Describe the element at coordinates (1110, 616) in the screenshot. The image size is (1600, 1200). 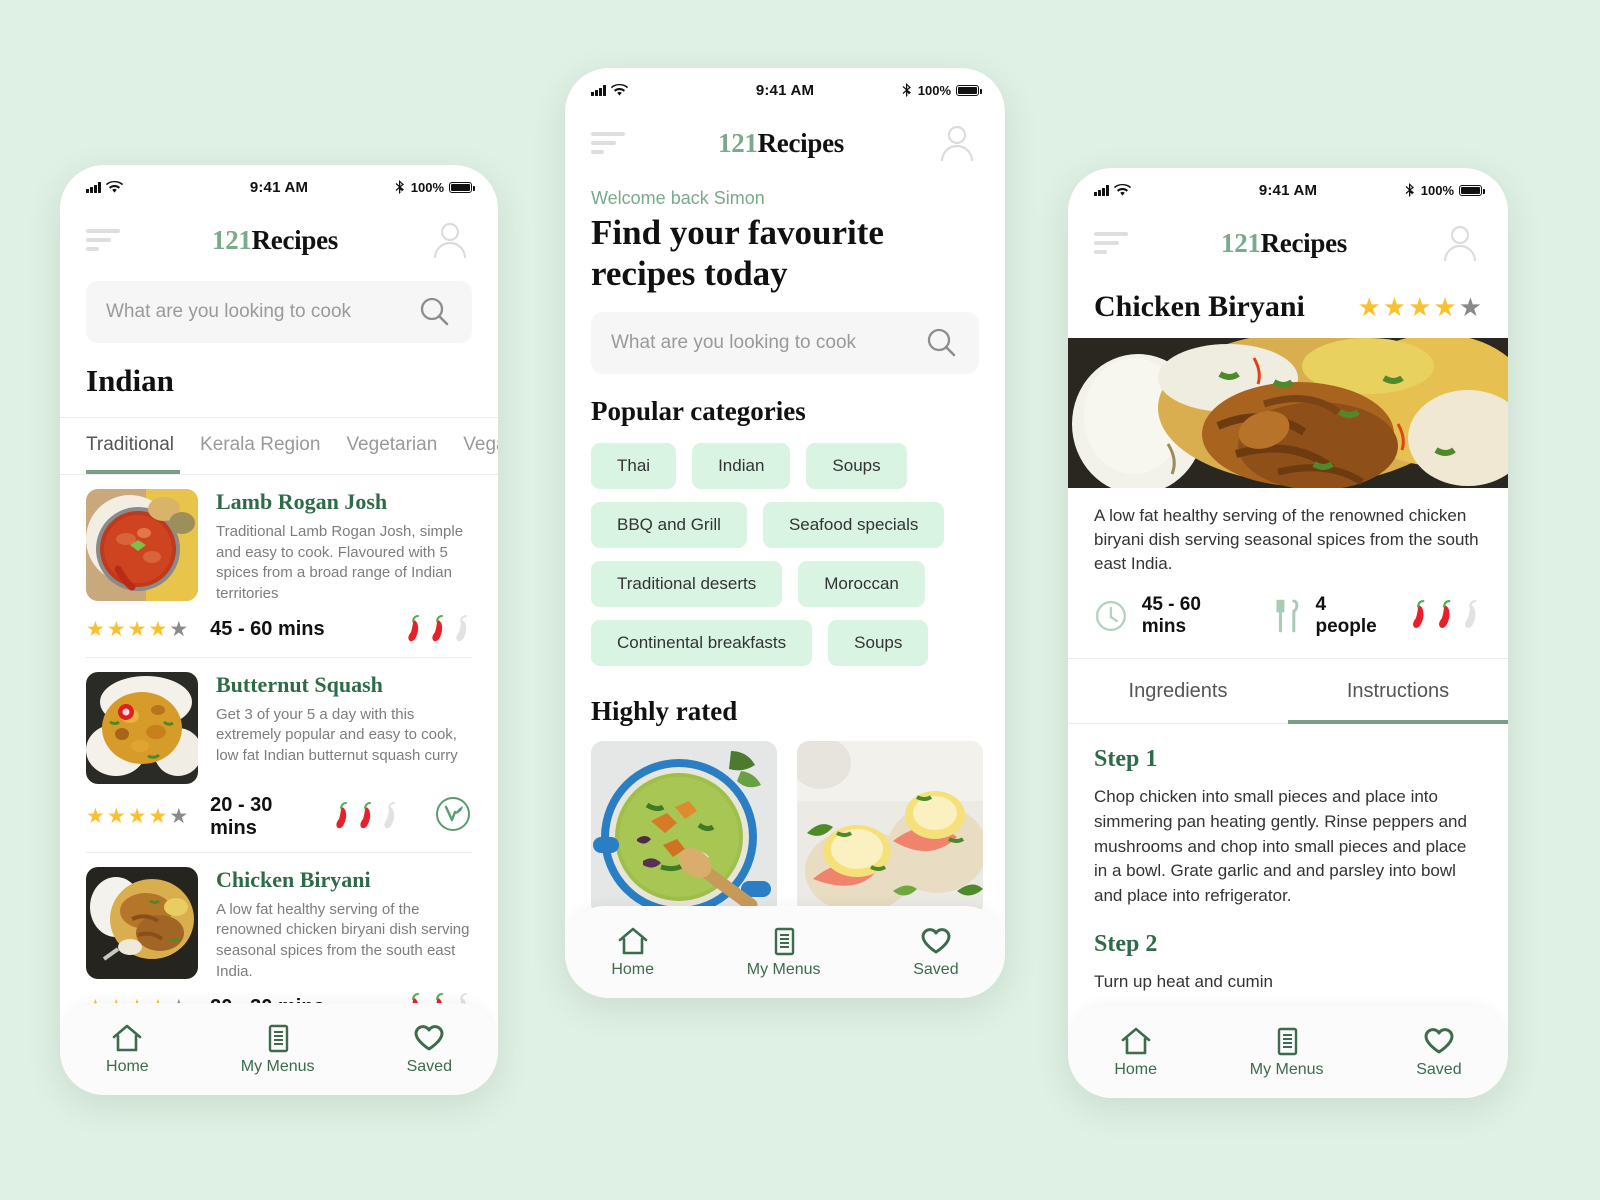
I see `clock-icon` at that location.